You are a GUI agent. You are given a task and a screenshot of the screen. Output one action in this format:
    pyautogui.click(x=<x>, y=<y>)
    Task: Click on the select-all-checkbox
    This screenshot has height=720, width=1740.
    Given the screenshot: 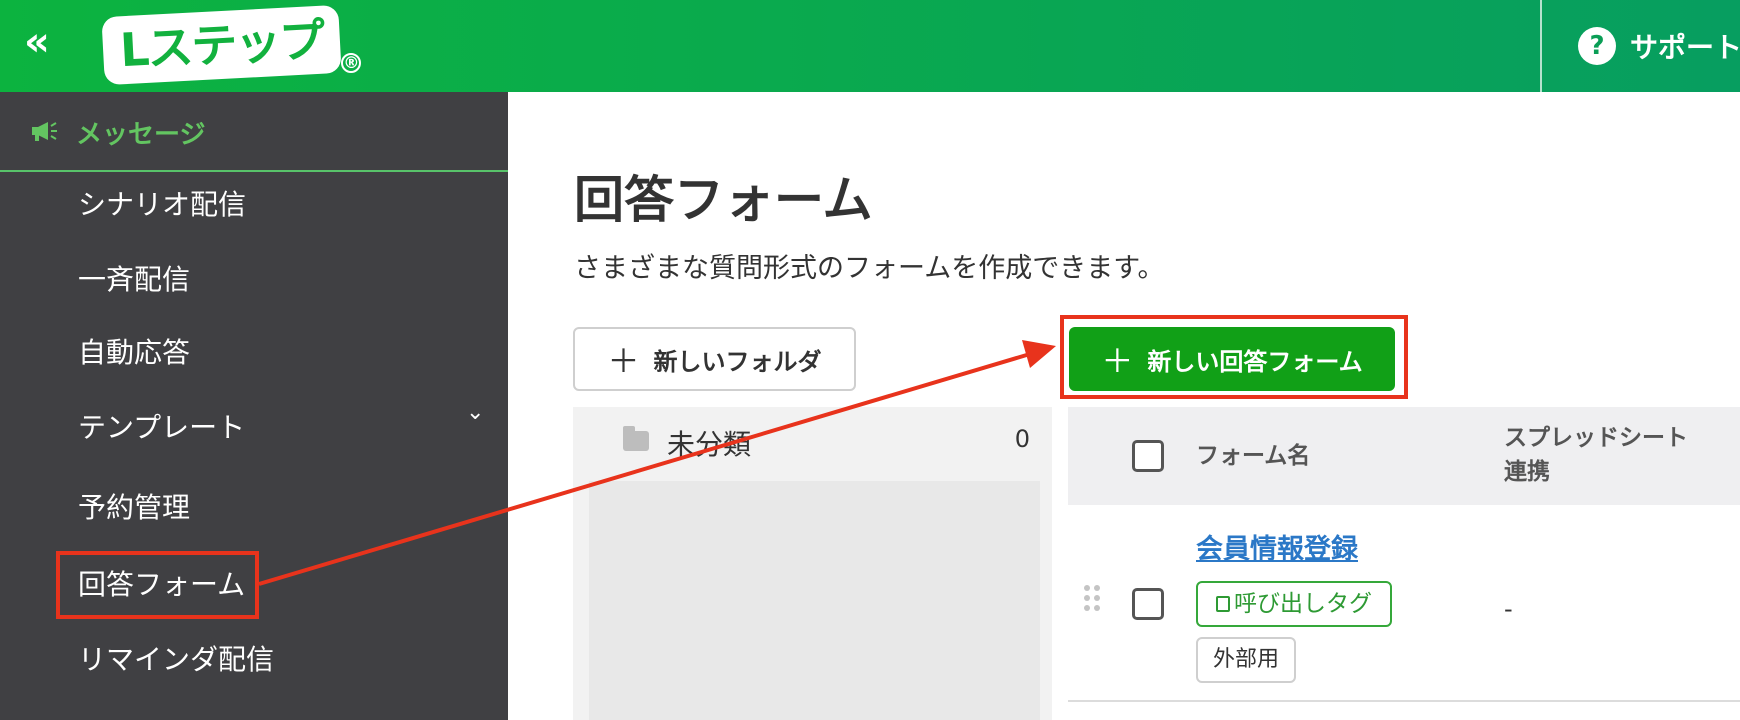 What is the action you would take?
    pyautogui.click(x=1148, y=456)
    